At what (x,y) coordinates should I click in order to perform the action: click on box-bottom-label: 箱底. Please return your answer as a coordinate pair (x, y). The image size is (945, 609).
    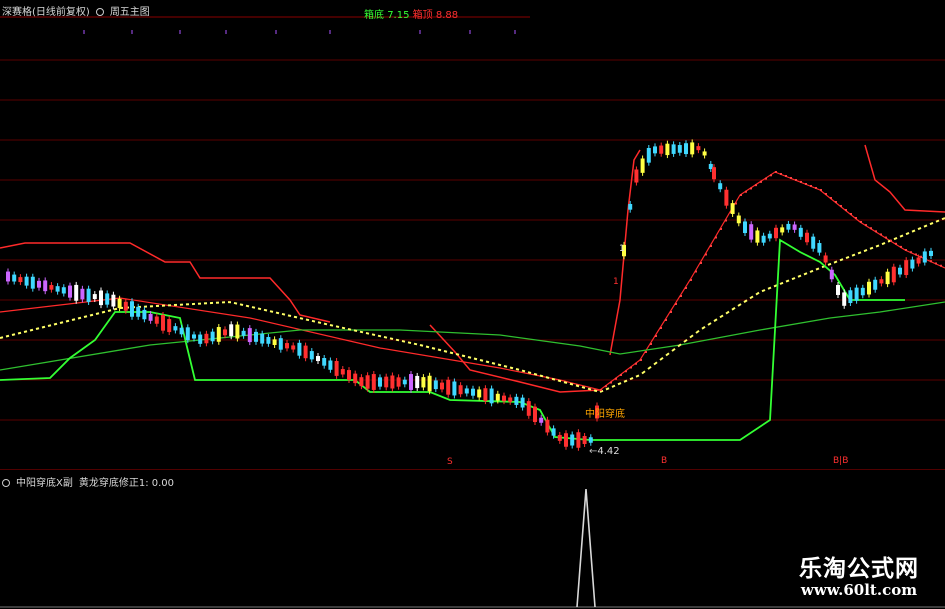
    Looking at the image, I should click on (374, 15).